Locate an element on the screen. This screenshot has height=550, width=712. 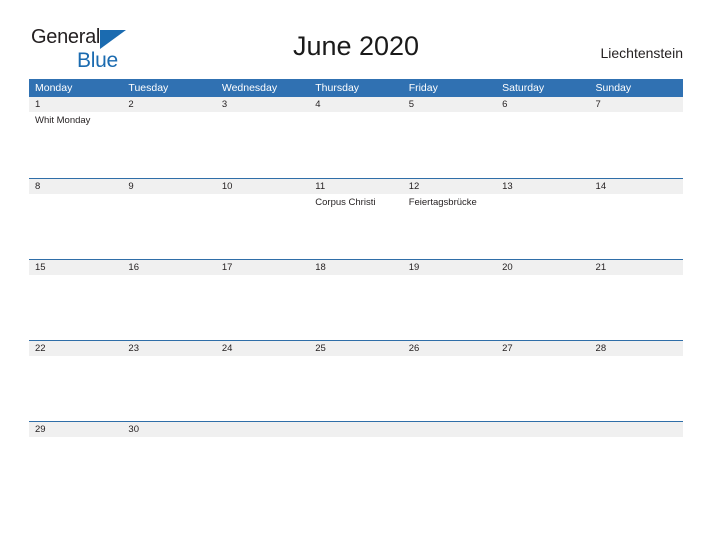
day-number: 7 is located at coordinates (636, 104).